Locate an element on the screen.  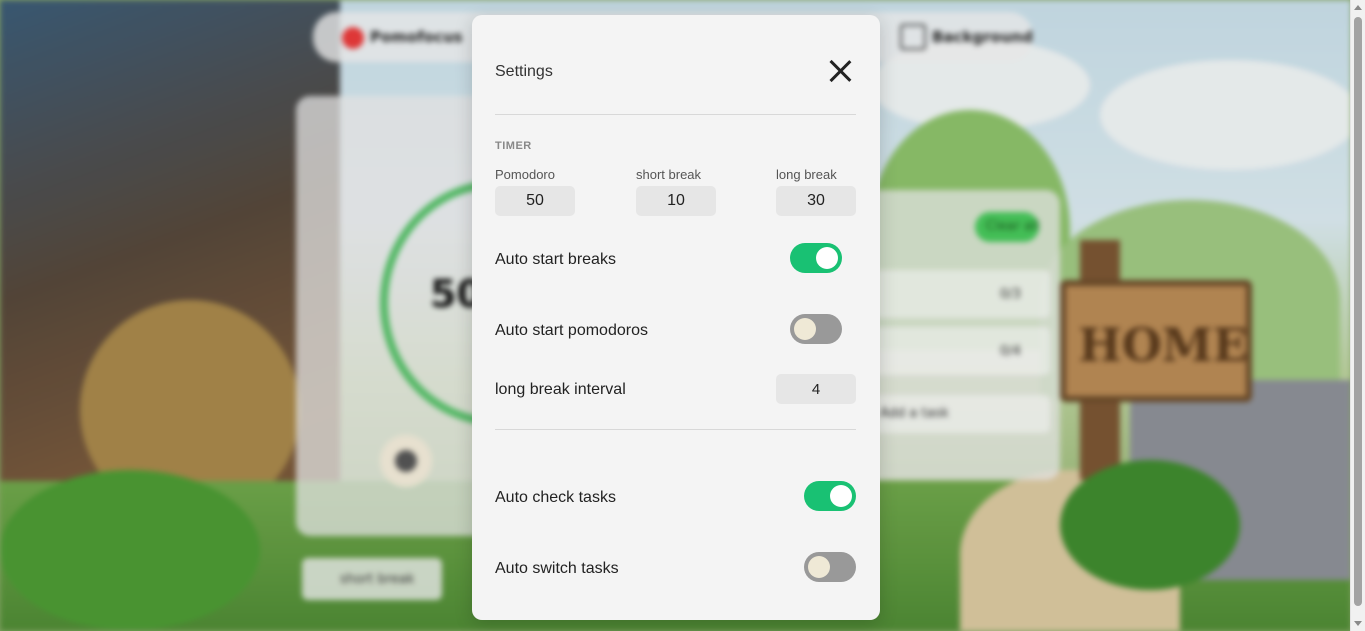
auto-switch-tasks-label: Auto switch tasks is located at coordinates (557, 568).